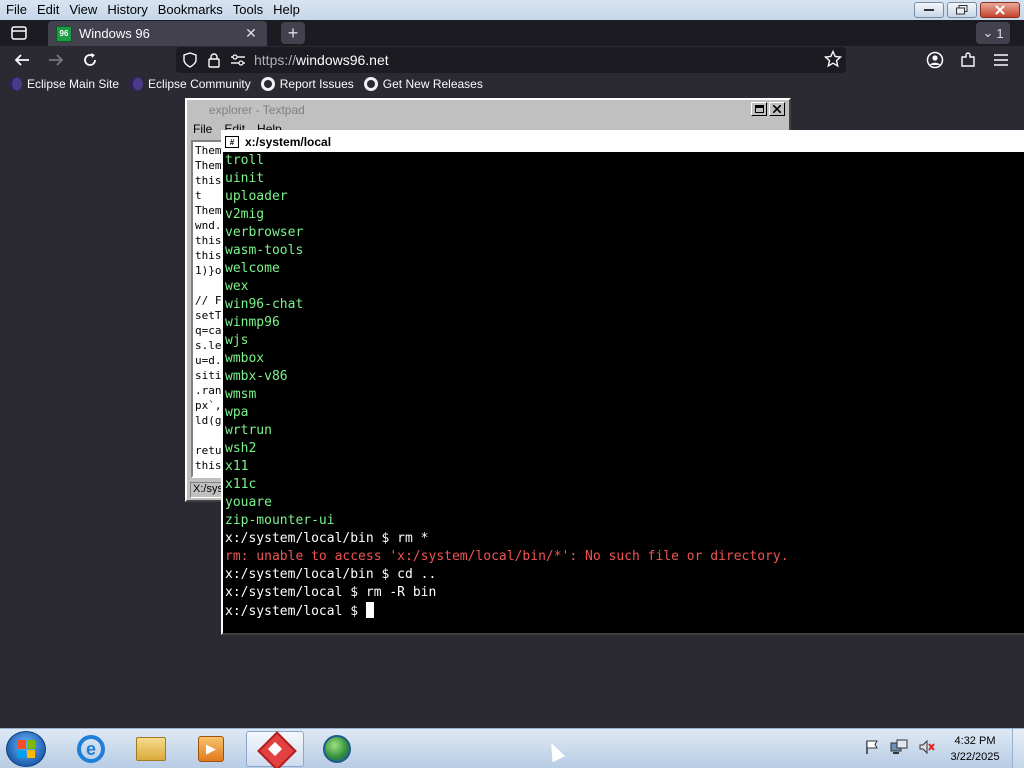  What do you see at coordinates (64, 33) in the screenshot?
I see `windows96-favicon-icon: 96` at bounding box center [64, 33].